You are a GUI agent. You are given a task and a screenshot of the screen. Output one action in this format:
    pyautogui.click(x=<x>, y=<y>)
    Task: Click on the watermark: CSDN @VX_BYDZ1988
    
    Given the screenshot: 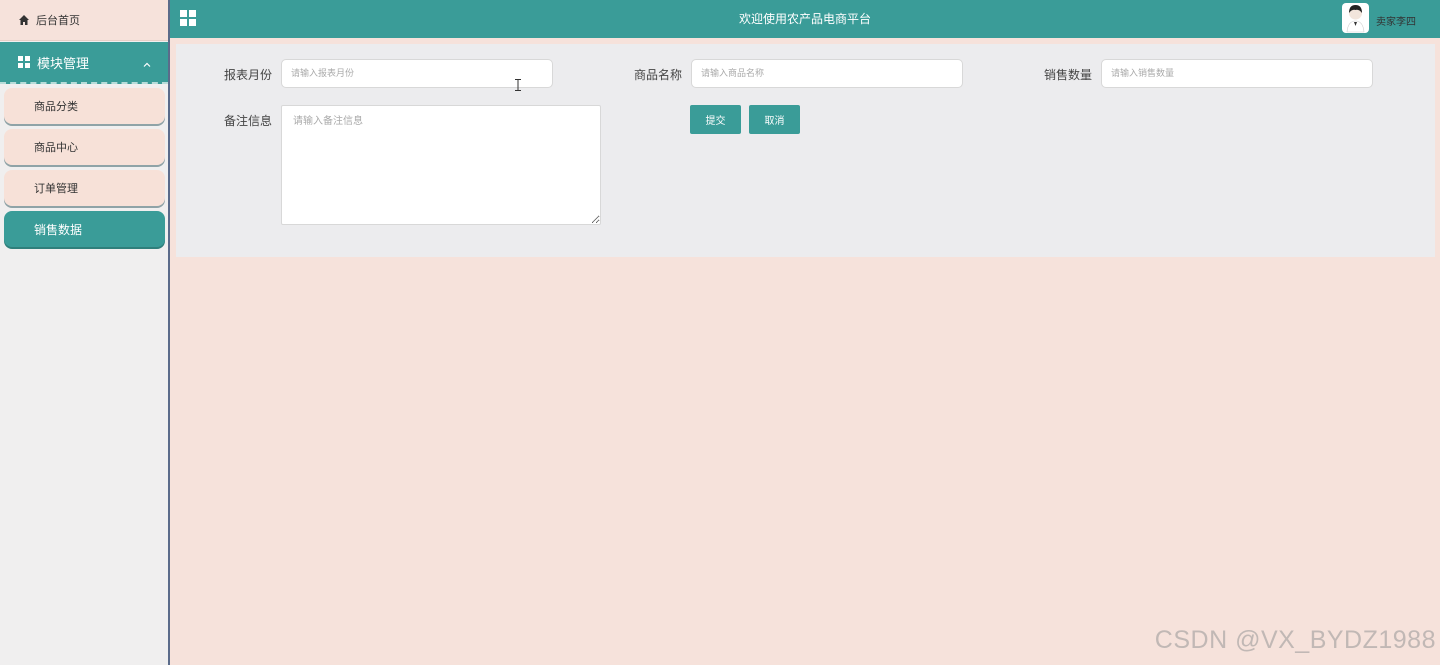 What is the action you would take?
    pyautogui.click(x=1295, y=640)
    